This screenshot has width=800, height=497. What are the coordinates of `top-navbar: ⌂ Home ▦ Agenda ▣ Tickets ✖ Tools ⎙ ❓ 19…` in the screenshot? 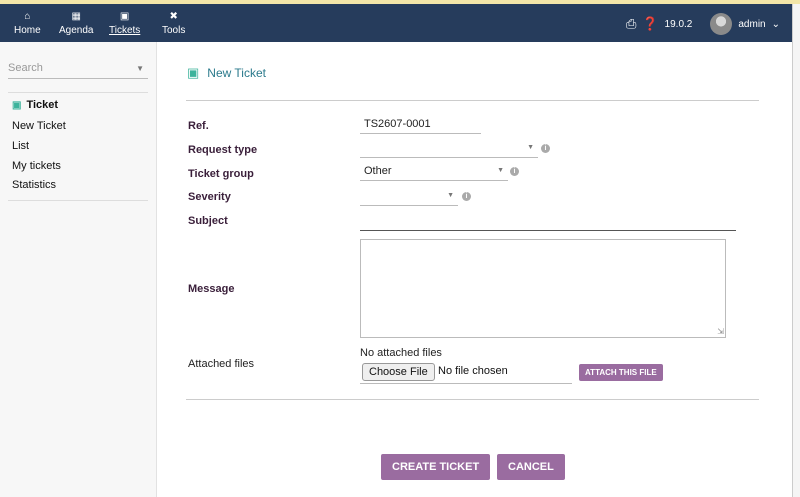 It's located at (396, 23).